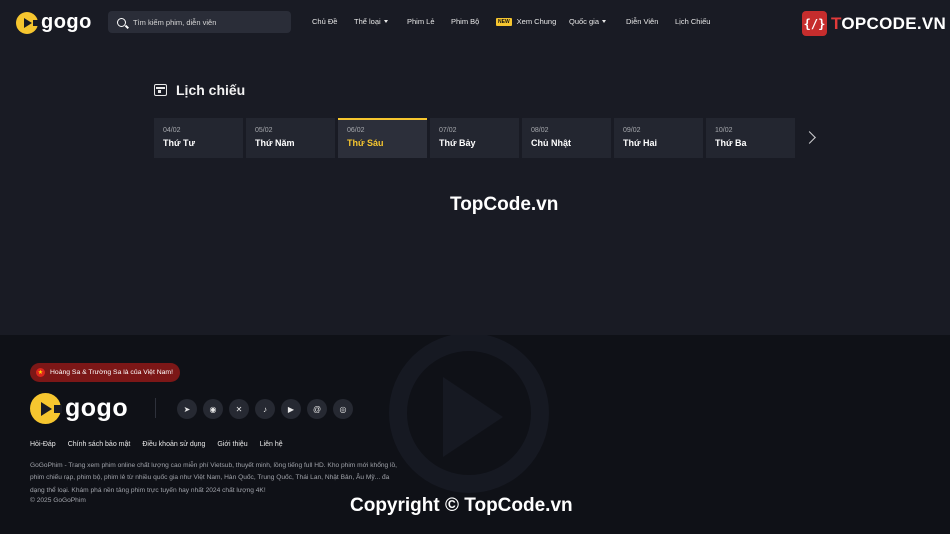 The image size is (950, 534). I want to click on day-tab: 10/02 Thứ Ba, so click(750, 138).